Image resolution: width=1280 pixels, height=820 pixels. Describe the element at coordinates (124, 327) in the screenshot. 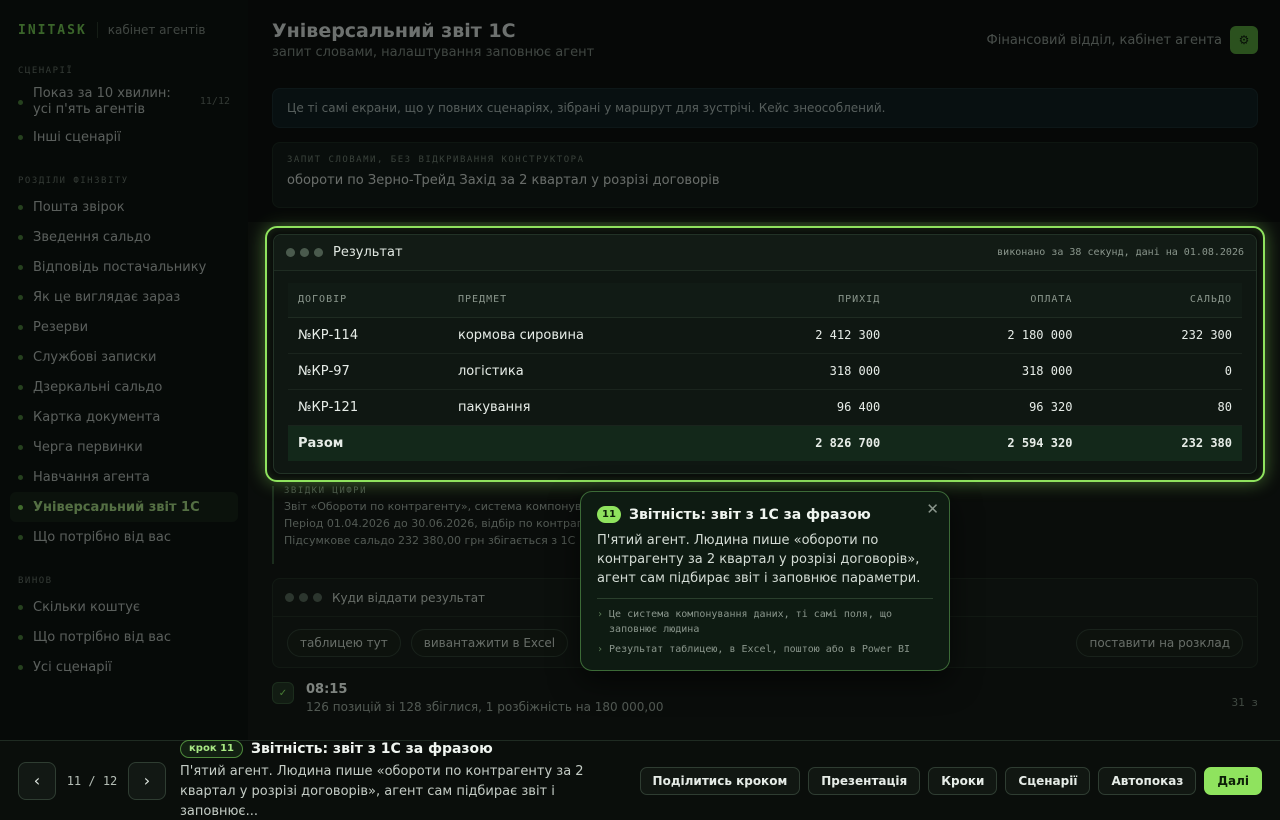

I see `sidebar-item-reserves: Резерви` at that location.